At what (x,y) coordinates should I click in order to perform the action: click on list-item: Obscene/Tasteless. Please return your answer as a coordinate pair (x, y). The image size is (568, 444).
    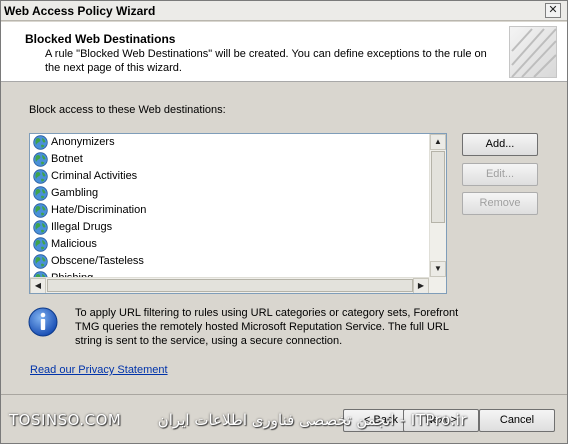
    Looking at the image, I should click on (230, 261).